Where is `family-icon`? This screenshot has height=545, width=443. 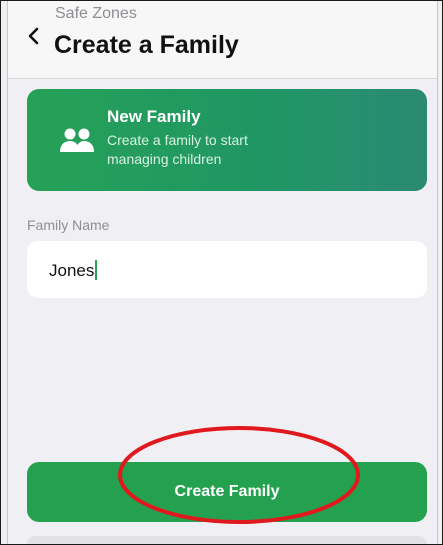 family-icon is located at coordinates (77, 140).